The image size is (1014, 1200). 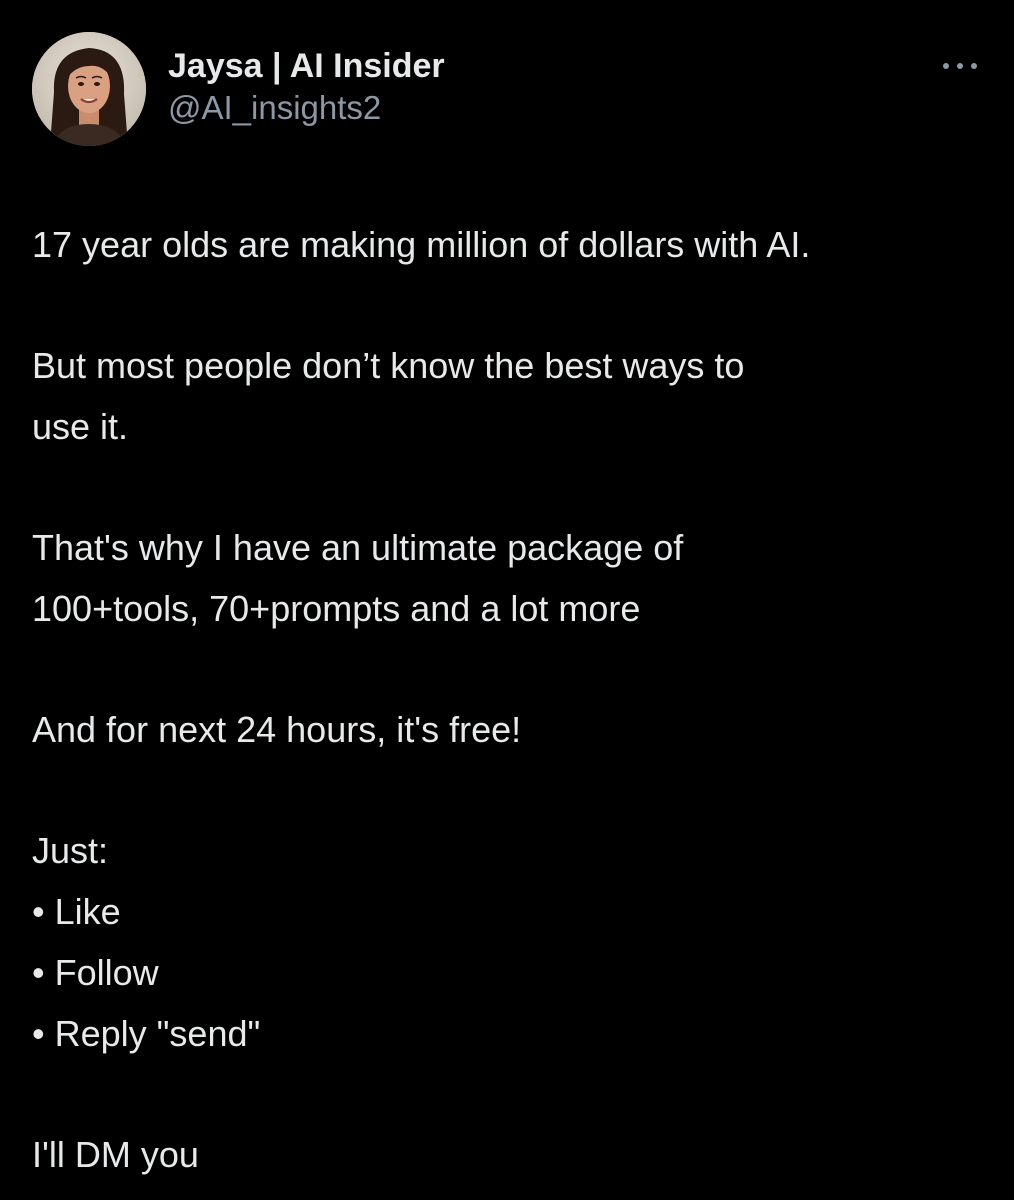 I want to click on steps-heading: Just:, so click(x=70, y=850).